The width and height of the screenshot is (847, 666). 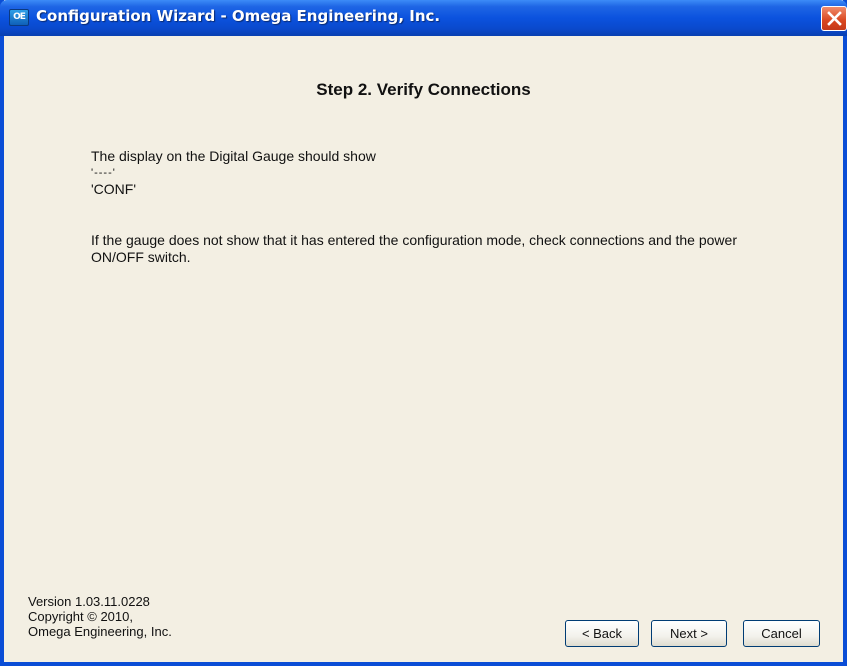 I want to click on copyright-text: Copyright © 2010,, so click(x=80, y=616).